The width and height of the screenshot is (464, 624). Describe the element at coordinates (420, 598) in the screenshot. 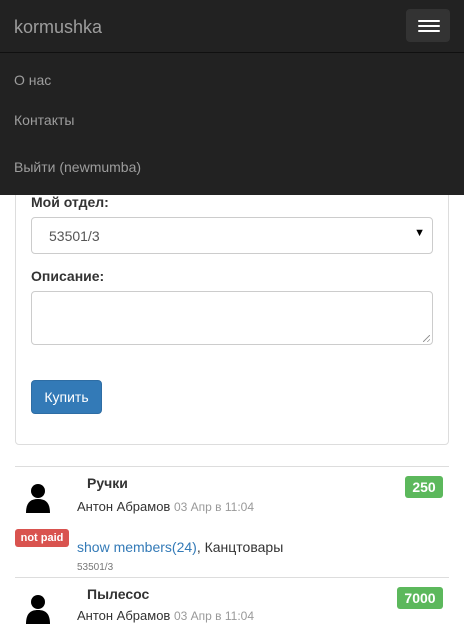

I see `price-badge: 7000` at that location.